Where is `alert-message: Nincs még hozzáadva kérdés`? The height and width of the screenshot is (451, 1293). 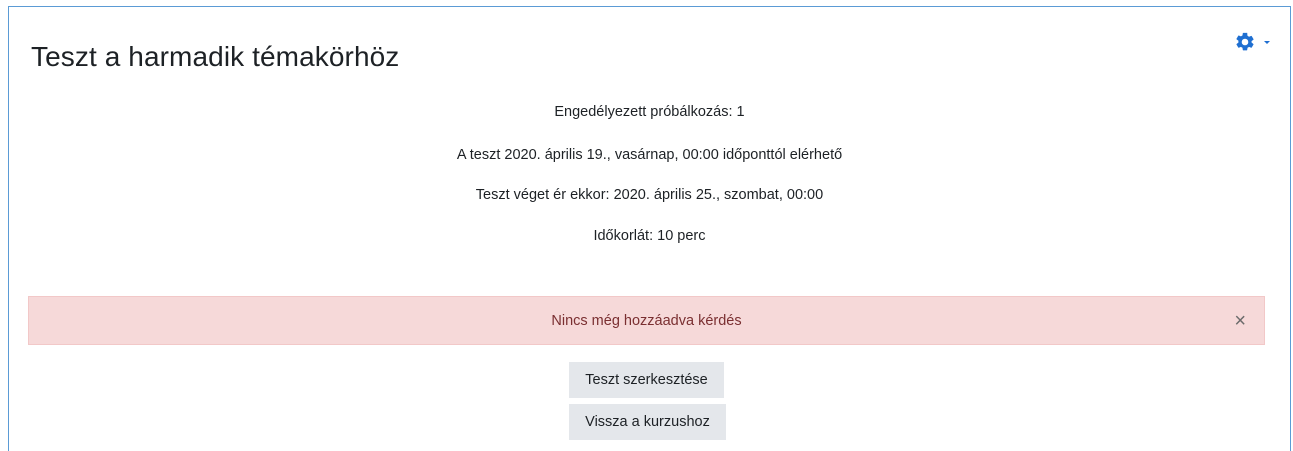 alert-message: Nincs még hozzáadva kérdés is located at coordinates (646, 320).